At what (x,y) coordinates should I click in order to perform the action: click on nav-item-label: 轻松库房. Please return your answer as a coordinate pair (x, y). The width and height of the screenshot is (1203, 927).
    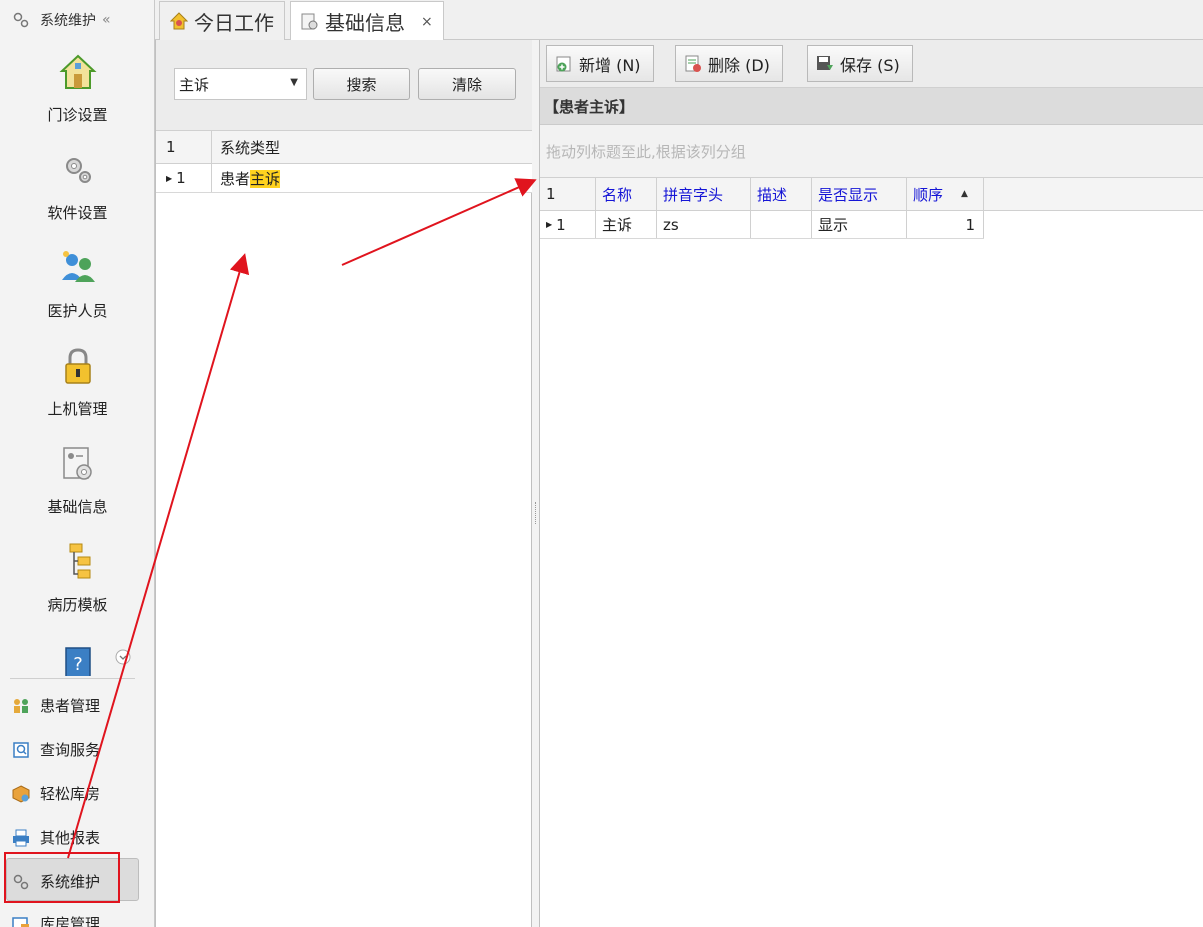
    Looking at the image, I should click on (70, 794).